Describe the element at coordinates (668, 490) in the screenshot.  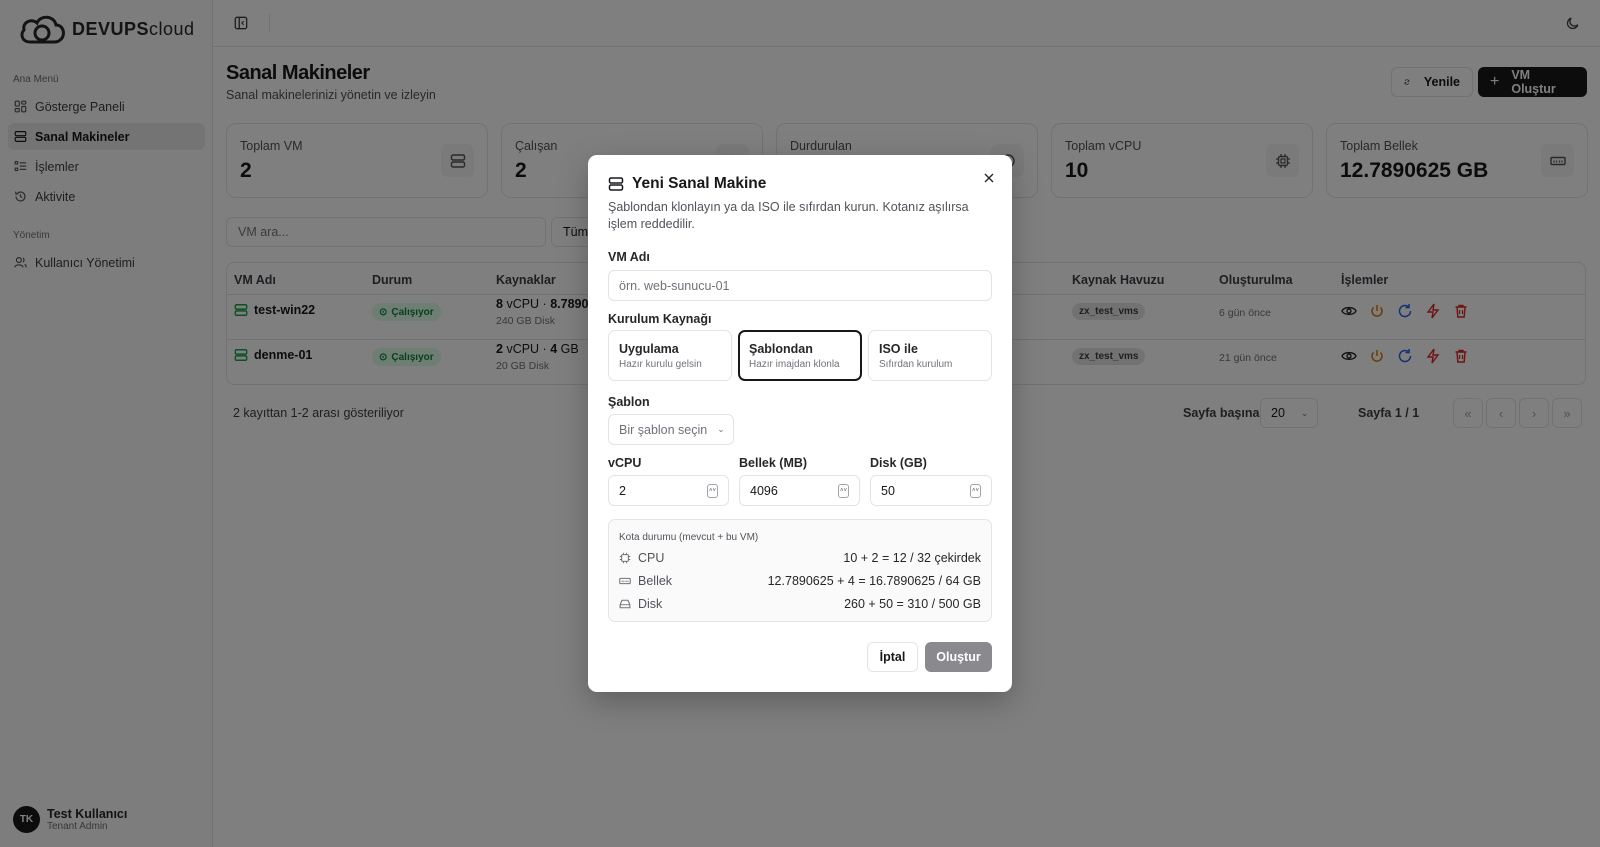
I see `vcpu-stepper: 2 ˄˅` at that location.